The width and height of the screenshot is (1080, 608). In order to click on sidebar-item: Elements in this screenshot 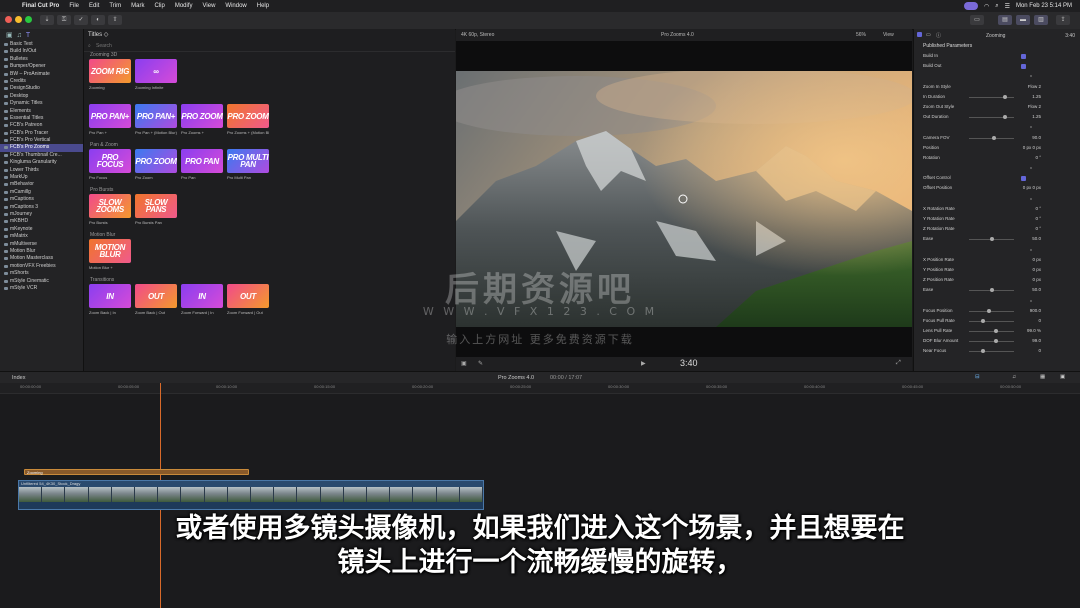, I will do `click(41, 111)`.